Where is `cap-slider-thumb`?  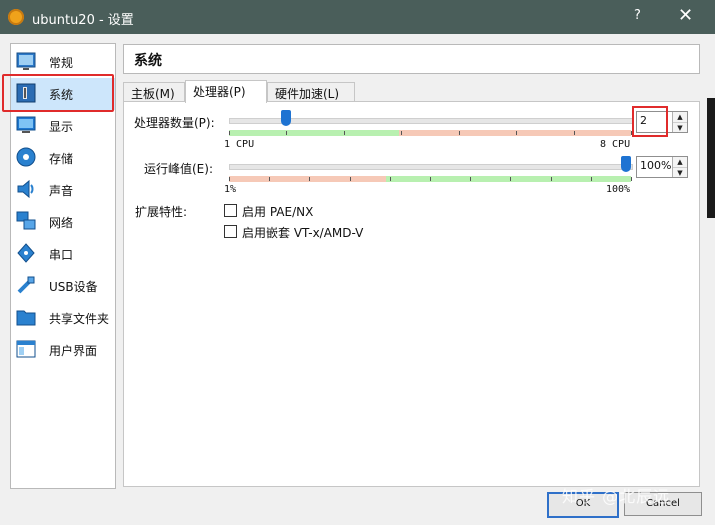 cap-slider-thumb is located at coordinates (626, 164).